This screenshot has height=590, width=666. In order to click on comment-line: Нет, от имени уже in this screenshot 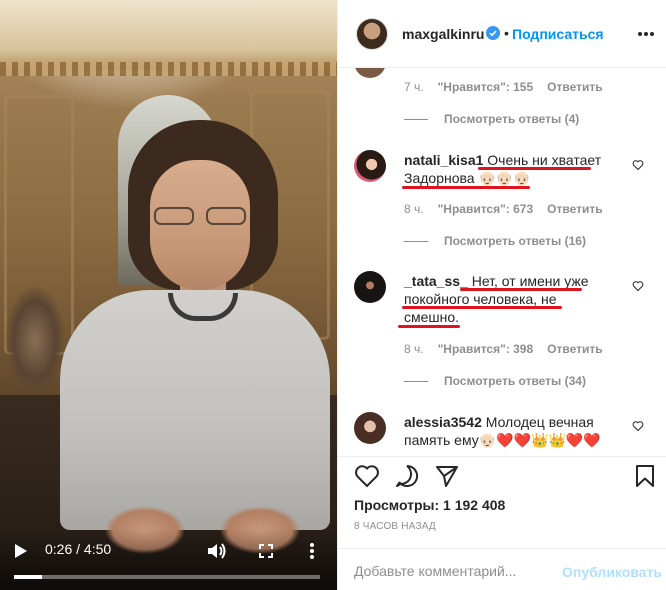, I will do `click(530, 281)`.